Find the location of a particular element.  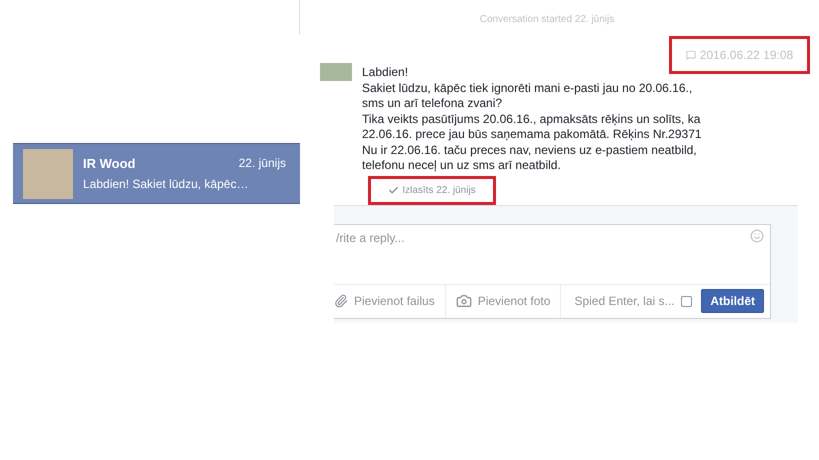

contact-name: IR Wood is located at coordinates (109, 163).